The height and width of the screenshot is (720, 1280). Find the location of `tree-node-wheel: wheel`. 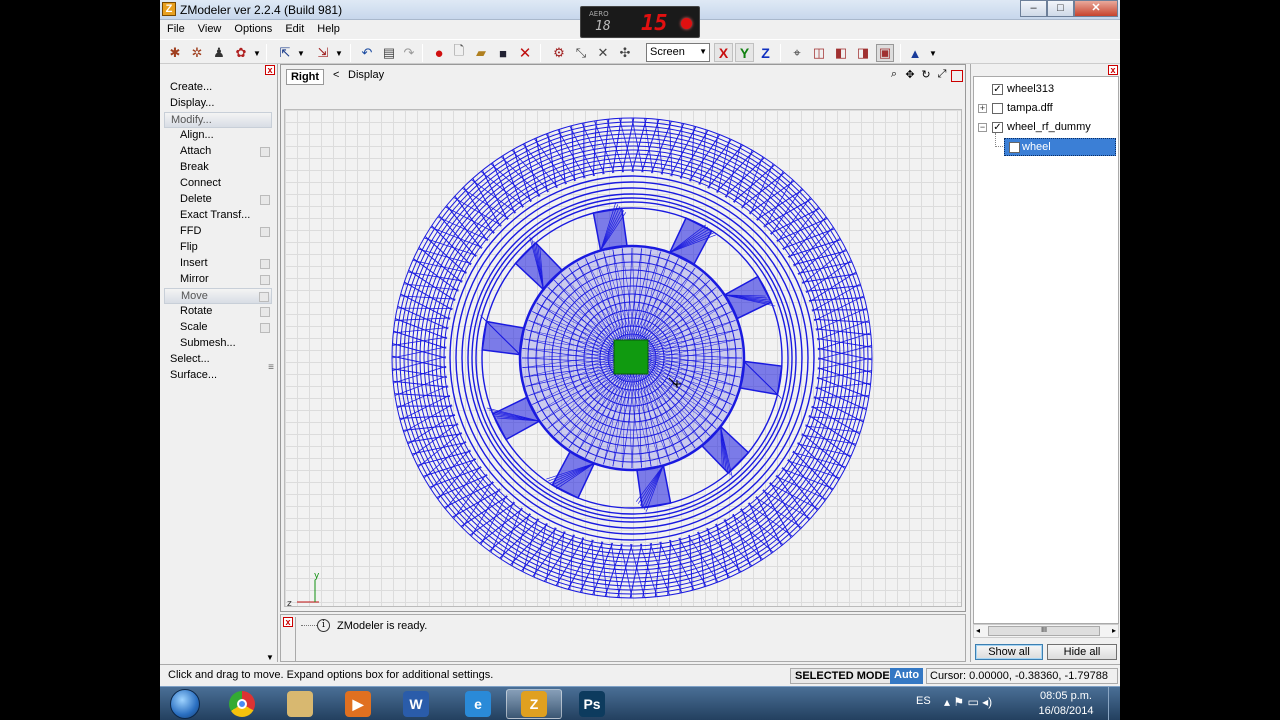

tree-node-wheel: wheel is located at coordinates (1055, 144).